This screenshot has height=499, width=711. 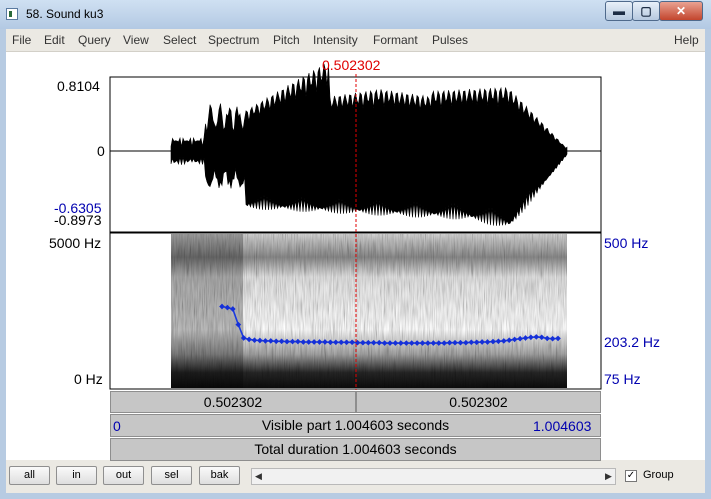 What do you see at coordinates (351, 65) in the screenshot?
I see `cursor-time-label: 0.502302` at bounding box center [351, 65].